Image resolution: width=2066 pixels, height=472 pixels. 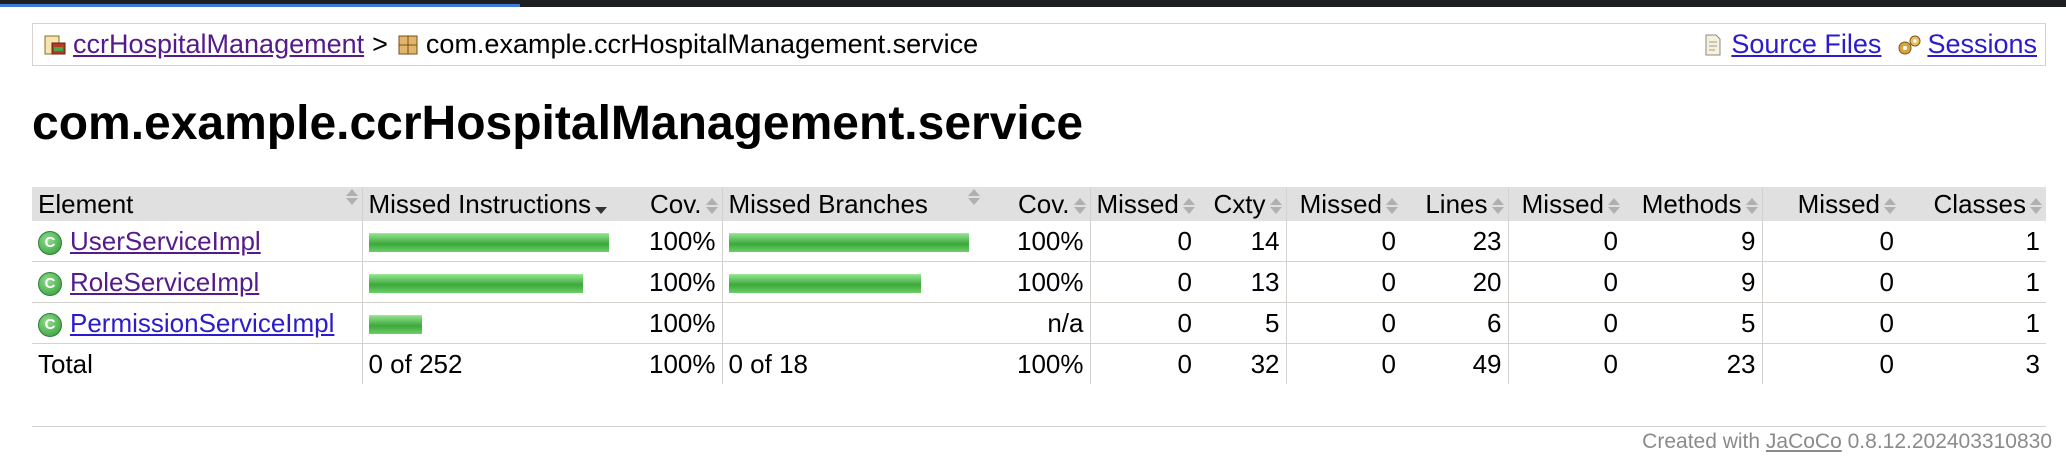 What do you see at coordinates (1693, 363) in the screenshot?
I see `total-methods: 23` at bounding box center [1693, 363].